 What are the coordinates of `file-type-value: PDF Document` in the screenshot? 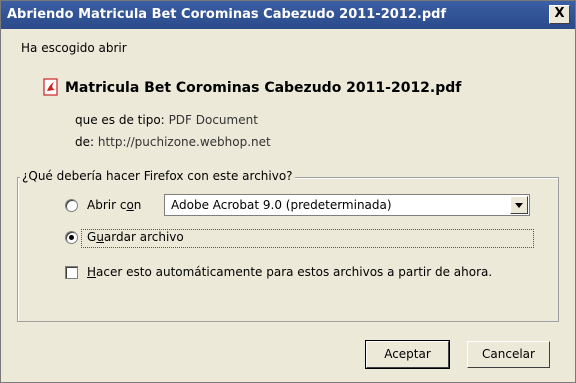 It's located at (213, 120).